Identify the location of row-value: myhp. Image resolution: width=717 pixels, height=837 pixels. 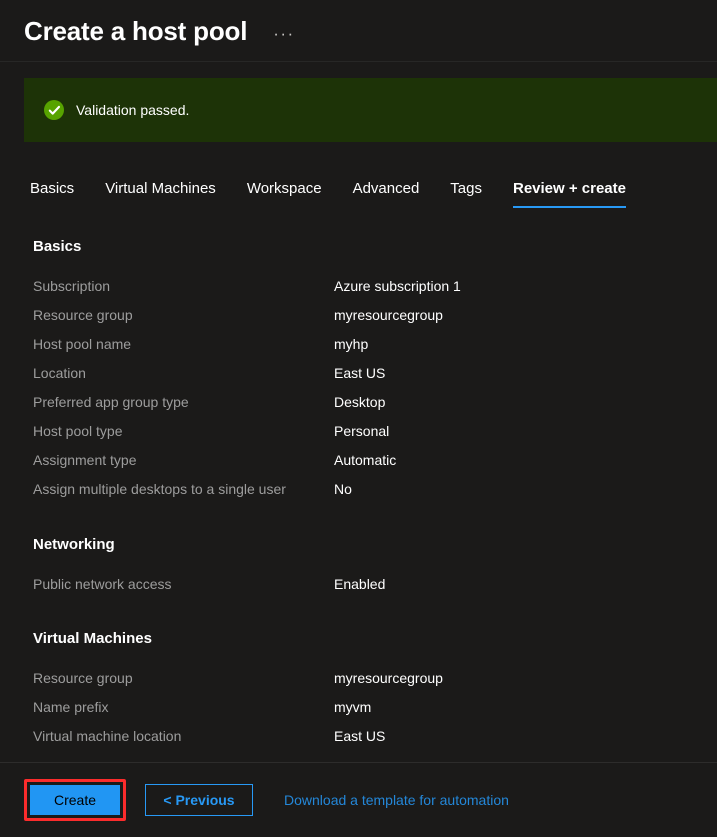
(351, 343).